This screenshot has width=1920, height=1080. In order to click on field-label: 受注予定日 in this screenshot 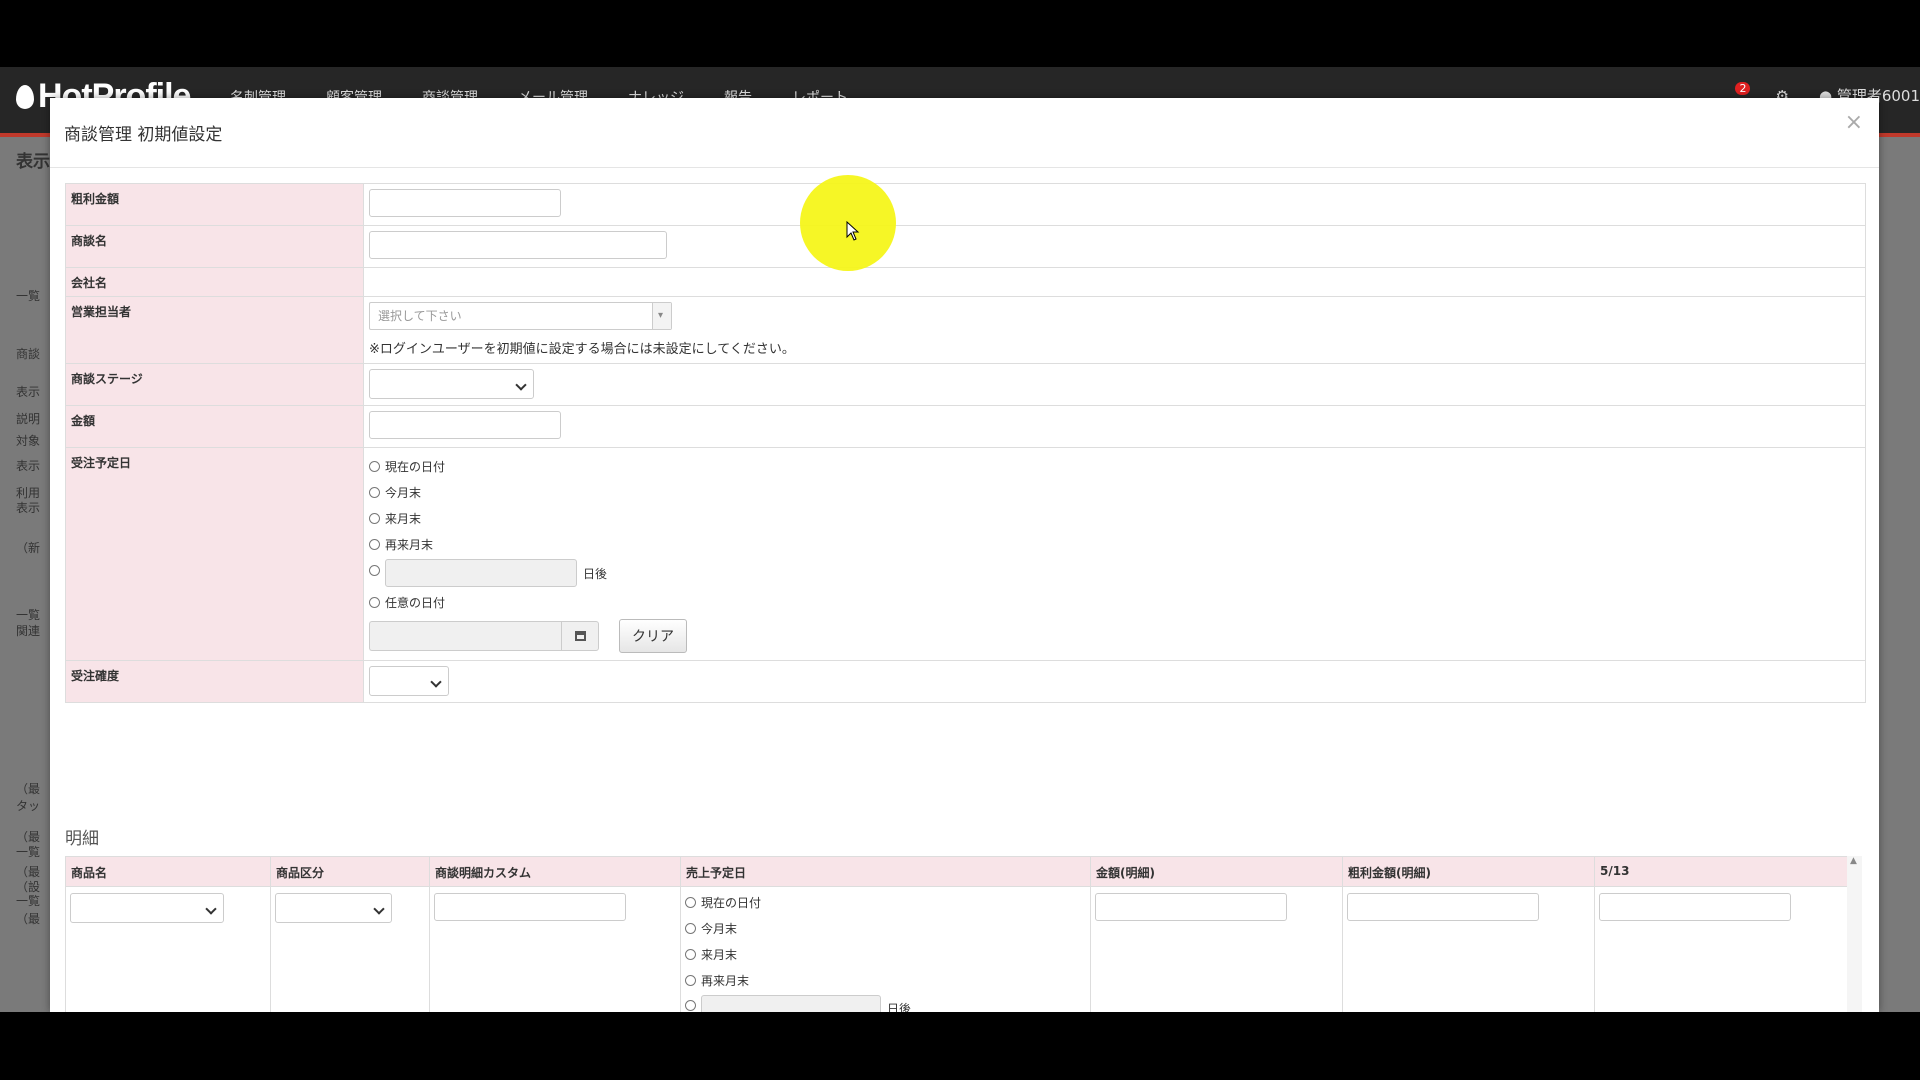, I will do `click(215, 554)`.